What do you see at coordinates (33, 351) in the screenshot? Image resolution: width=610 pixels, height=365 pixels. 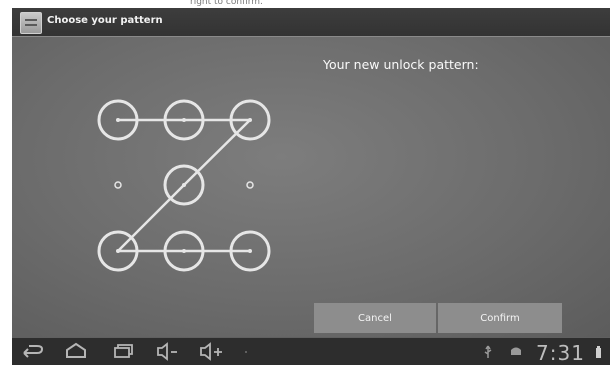 I see `back-icon` at bounding box center [33, 351].